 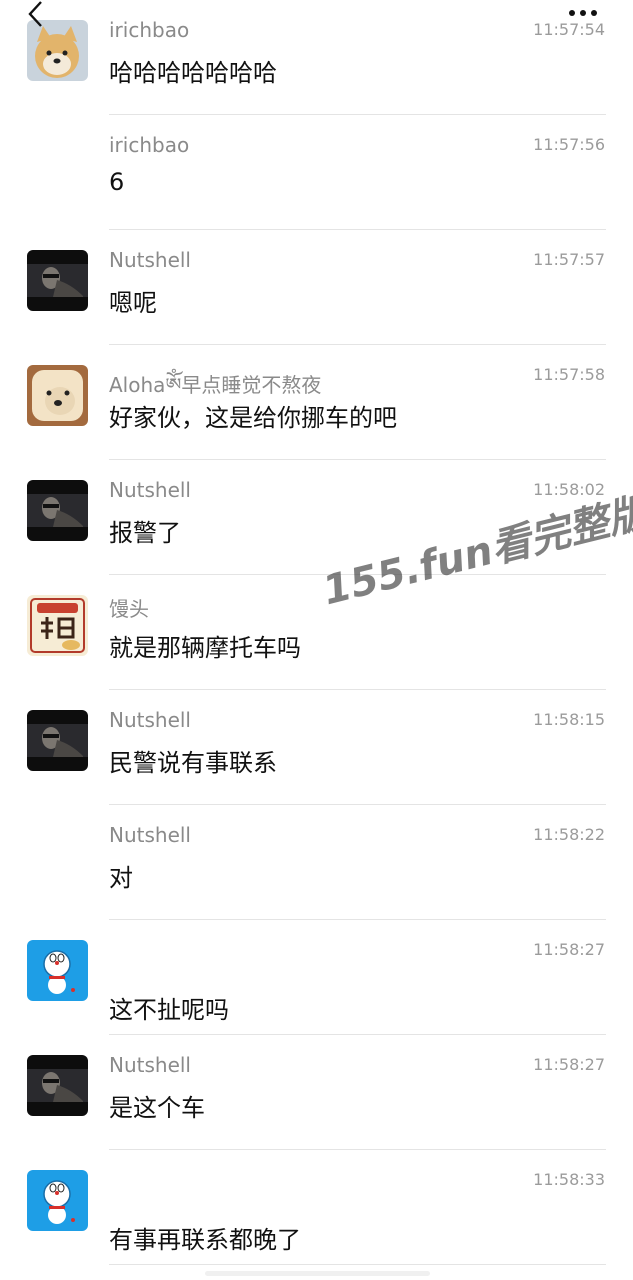 I want to click on message-time: 11:57:58, so click(x=569, y=374).